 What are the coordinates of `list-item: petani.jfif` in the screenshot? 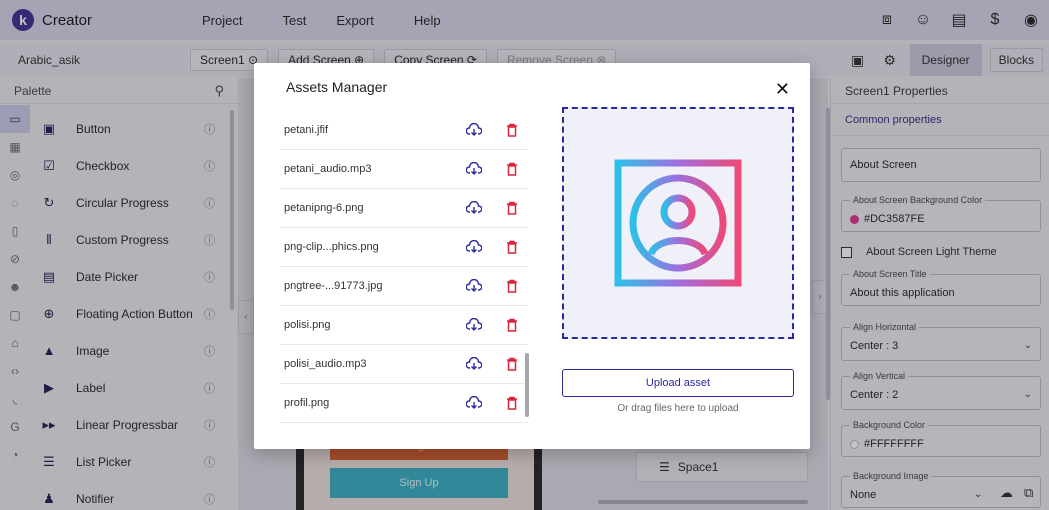 It's located at (404, 130).